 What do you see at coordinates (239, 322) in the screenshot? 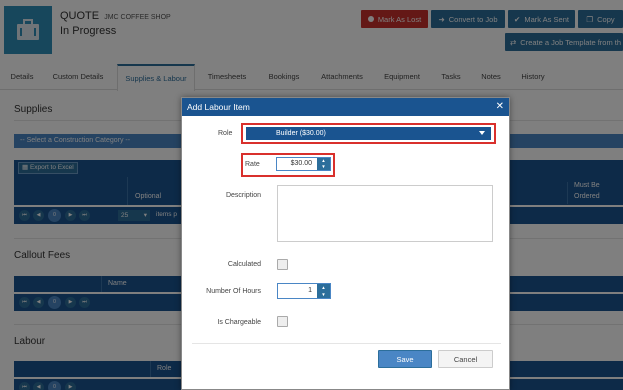
I see `chargeable-label: Is Chargeable` at bounding box center [239, 322].